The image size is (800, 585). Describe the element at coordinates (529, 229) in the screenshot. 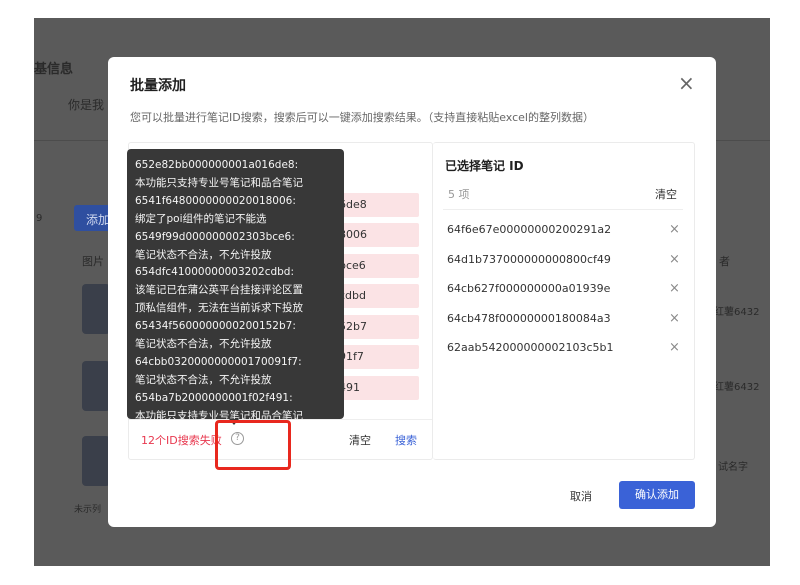

I see `selected-id-text: 64f6e67e00000000200291a2` at that location.